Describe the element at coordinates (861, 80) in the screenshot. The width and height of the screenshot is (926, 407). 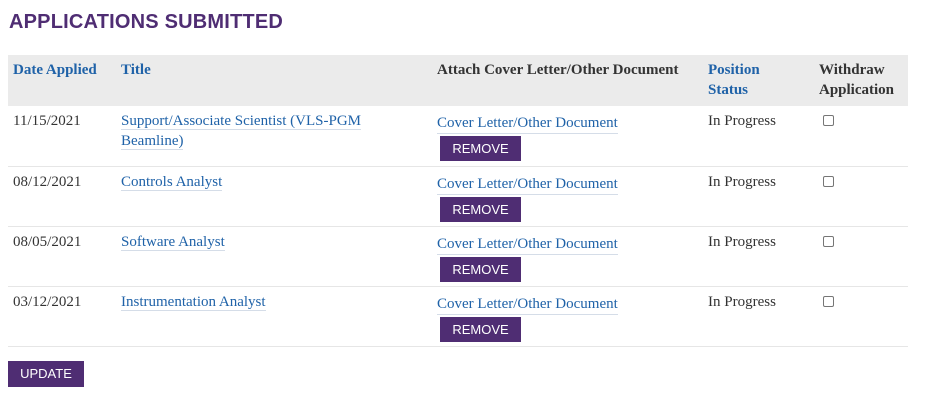
I see `column-header-withdraw: Withdraw Application` at that location.